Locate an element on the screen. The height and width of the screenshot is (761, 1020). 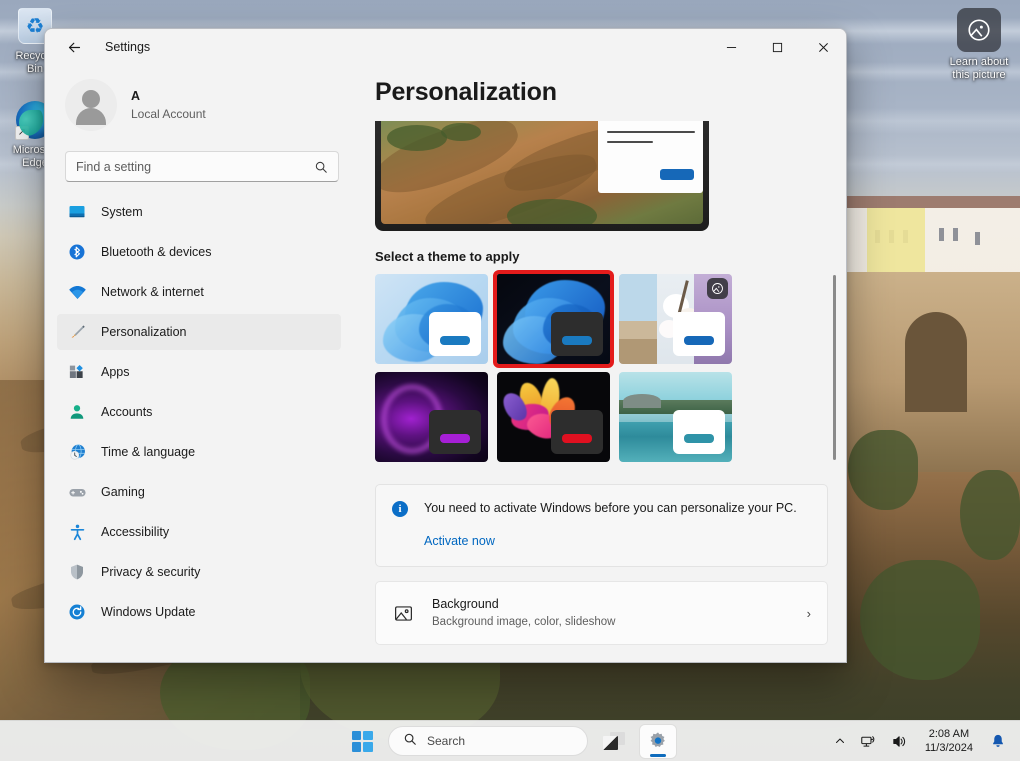
system-icon is located at coordinates (77, 212).